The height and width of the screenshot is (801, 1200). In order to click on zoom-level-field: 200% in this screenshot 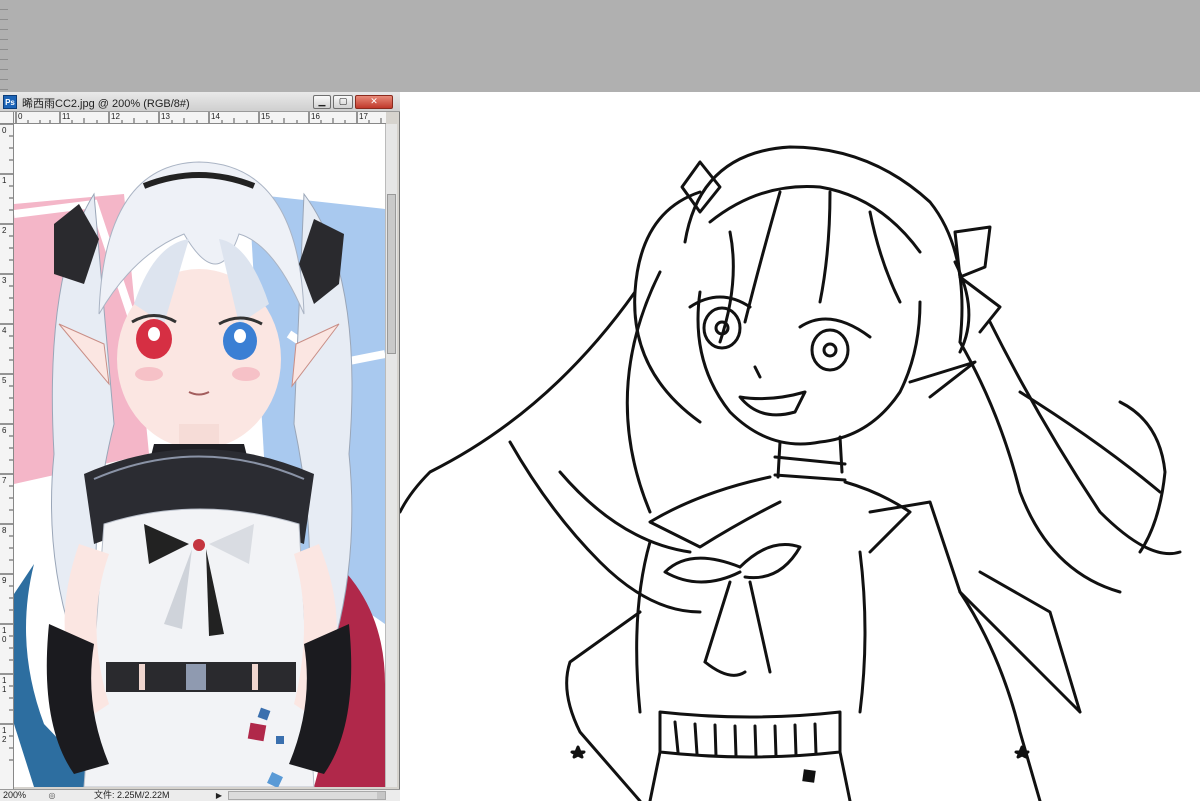, I will do `click(14, 795)`.